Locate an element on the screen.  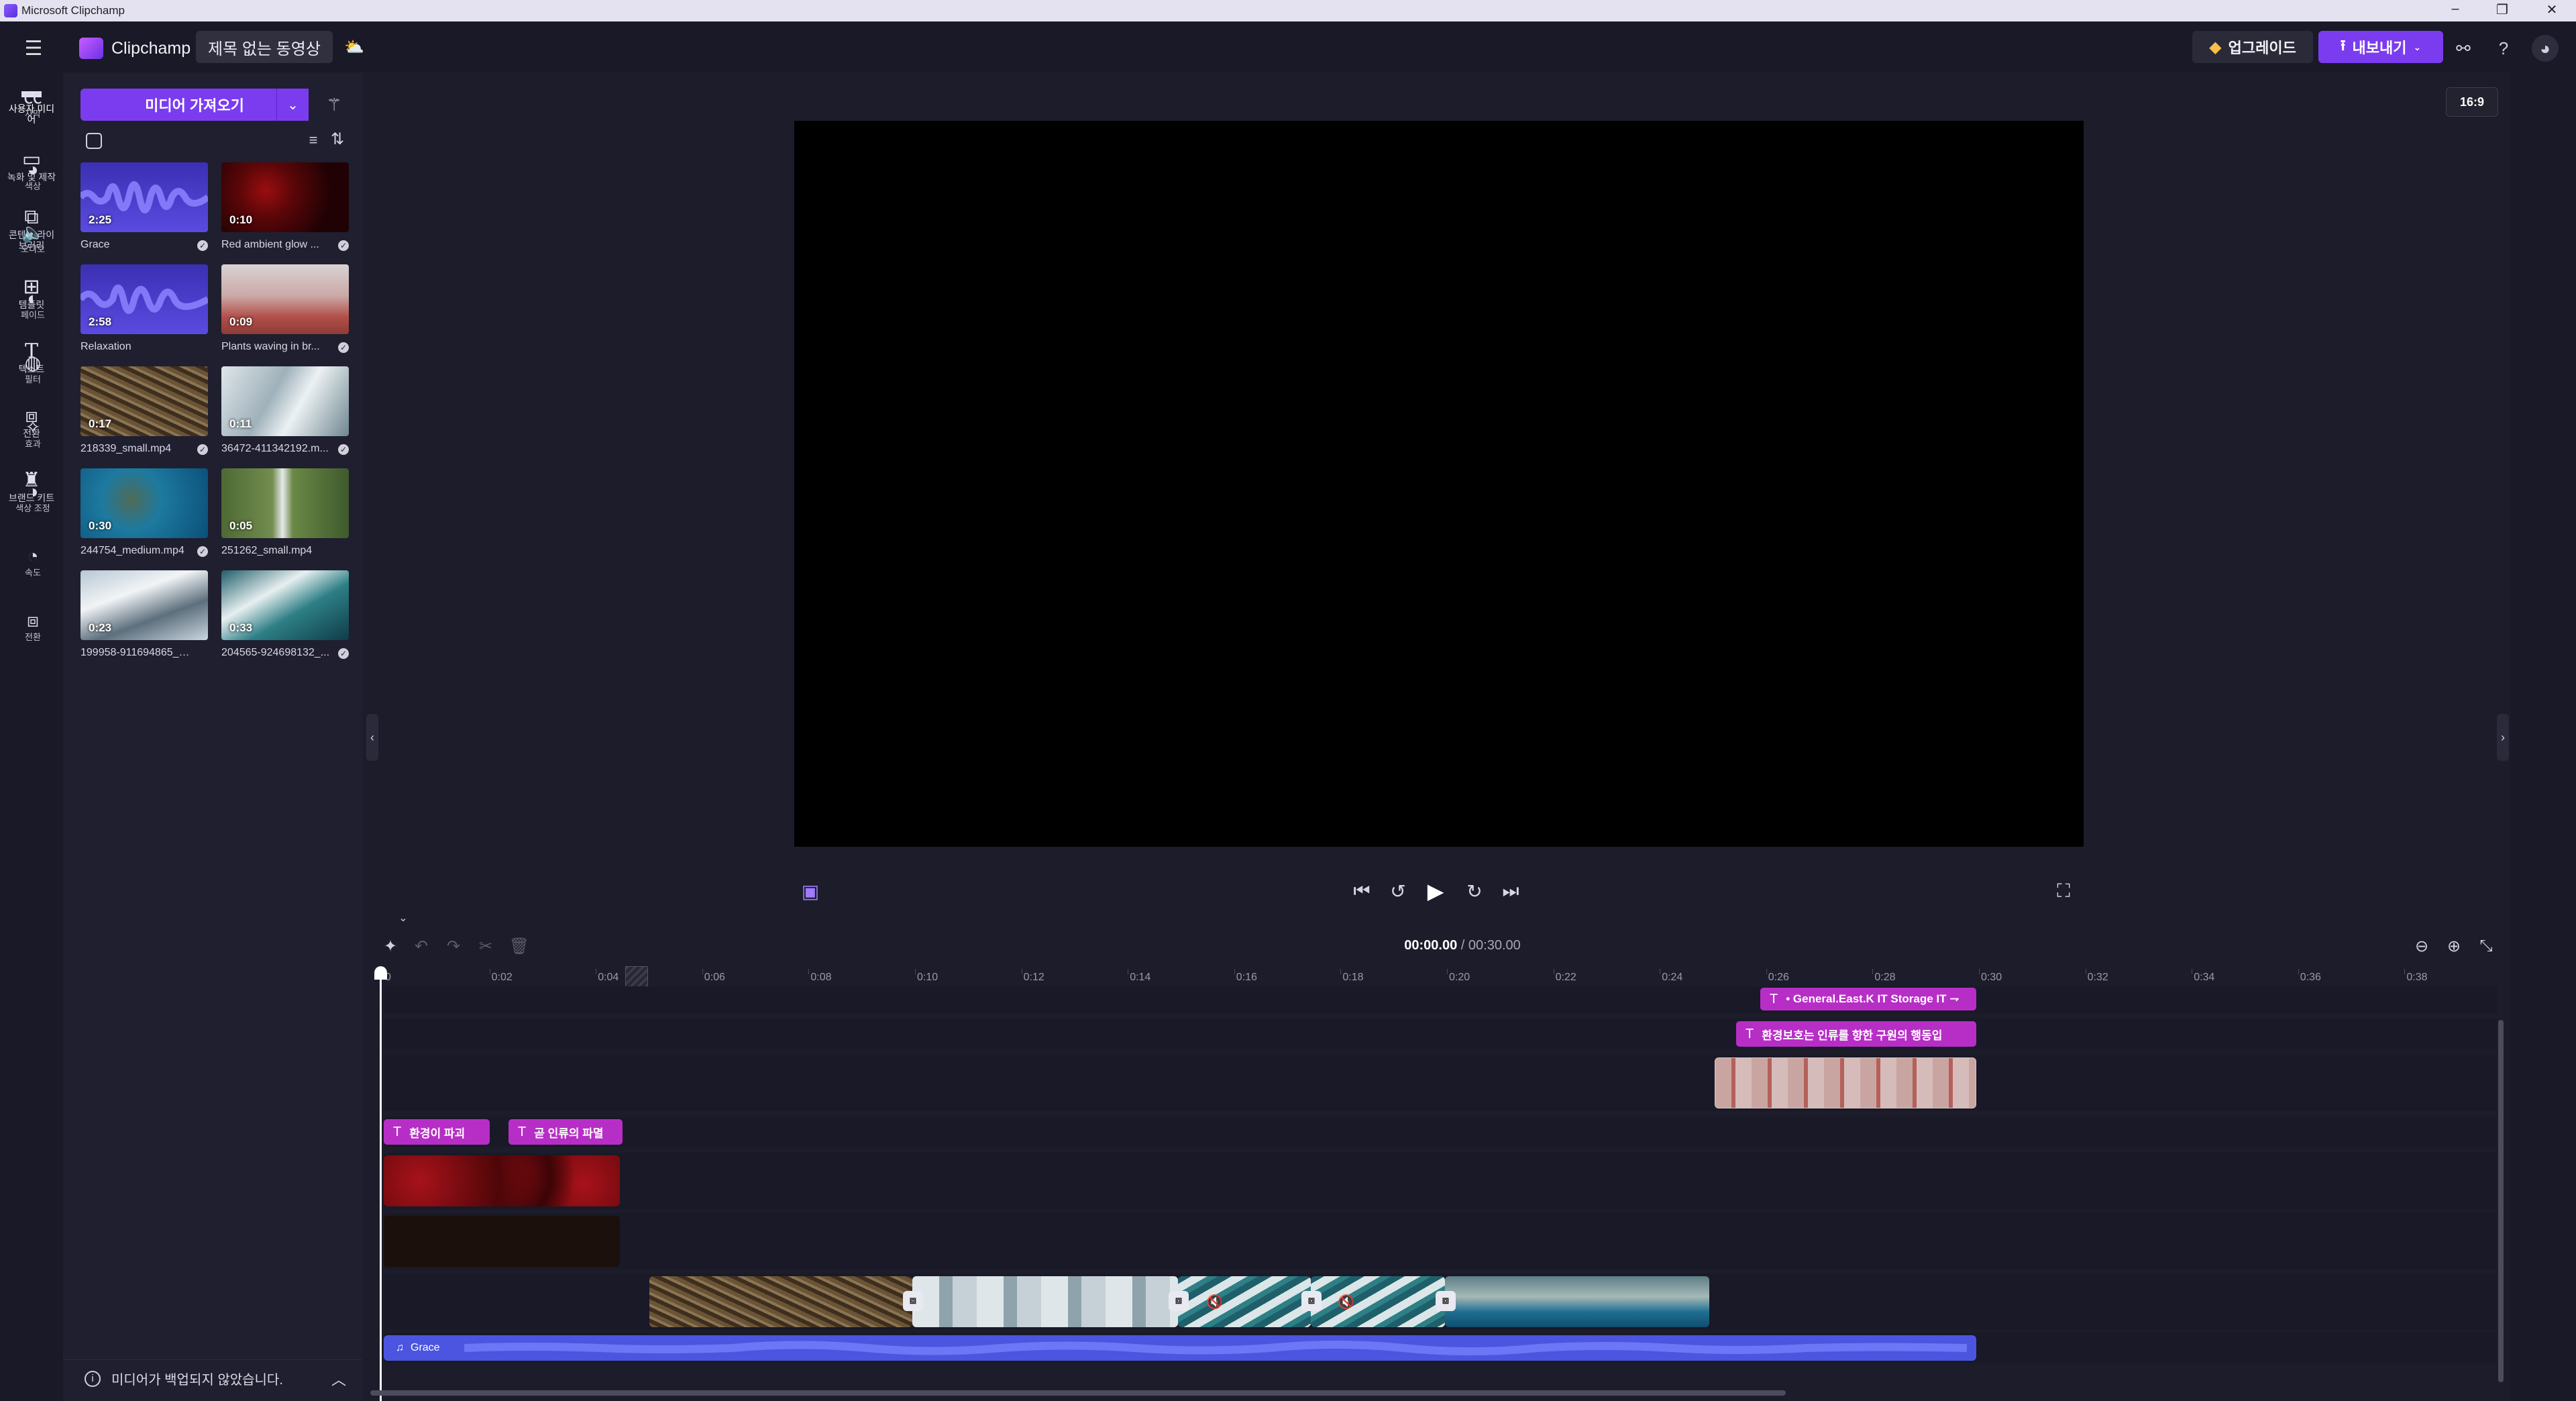
playhead-handle is located at coordinates (380, 973).